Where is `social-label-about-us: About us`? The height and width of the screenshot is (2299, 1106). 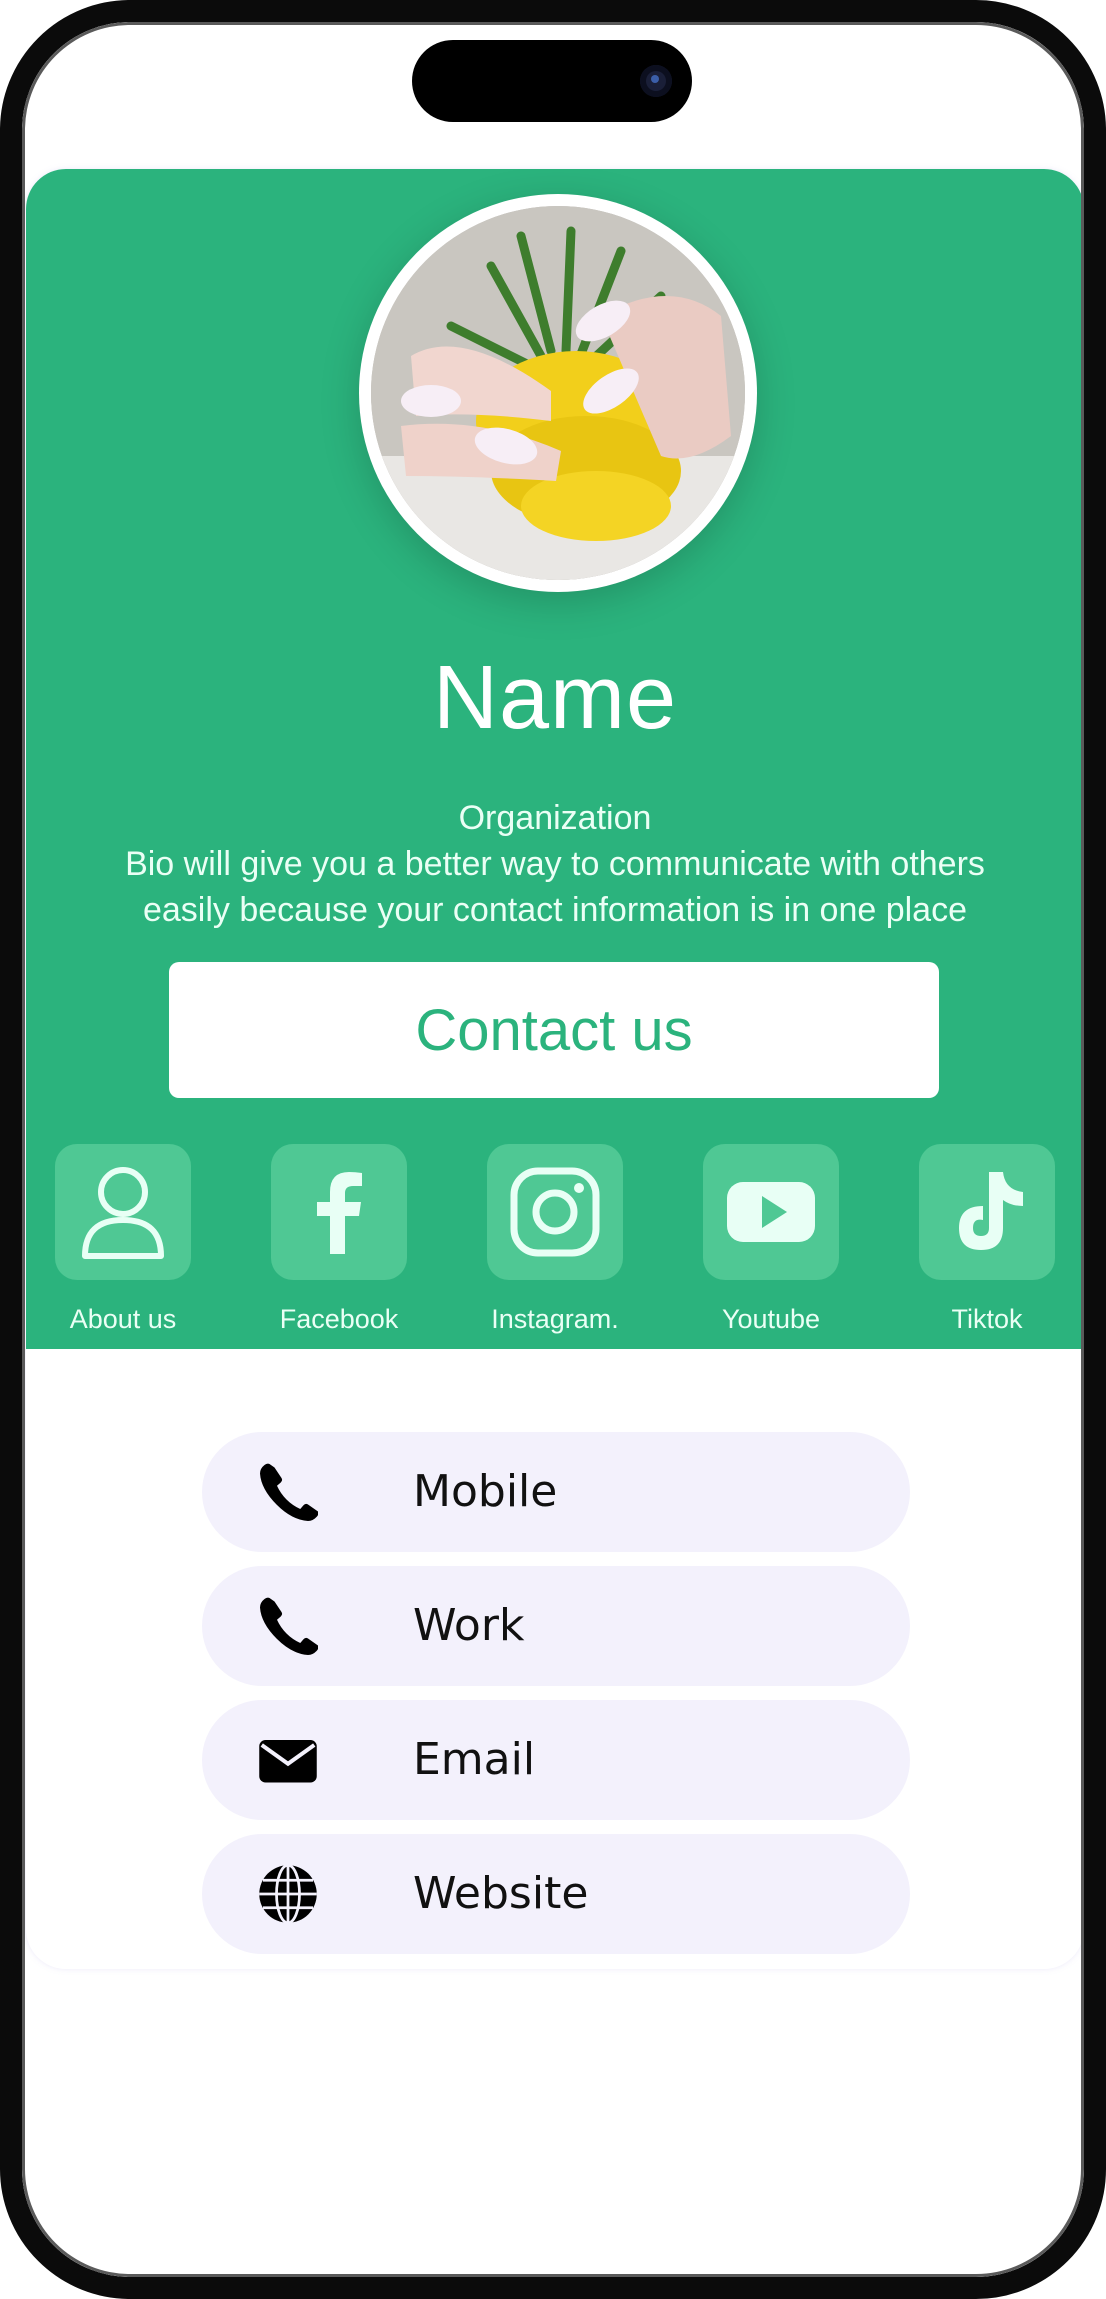 social-label-about-us: About us is located at coordinates (123, 1319).